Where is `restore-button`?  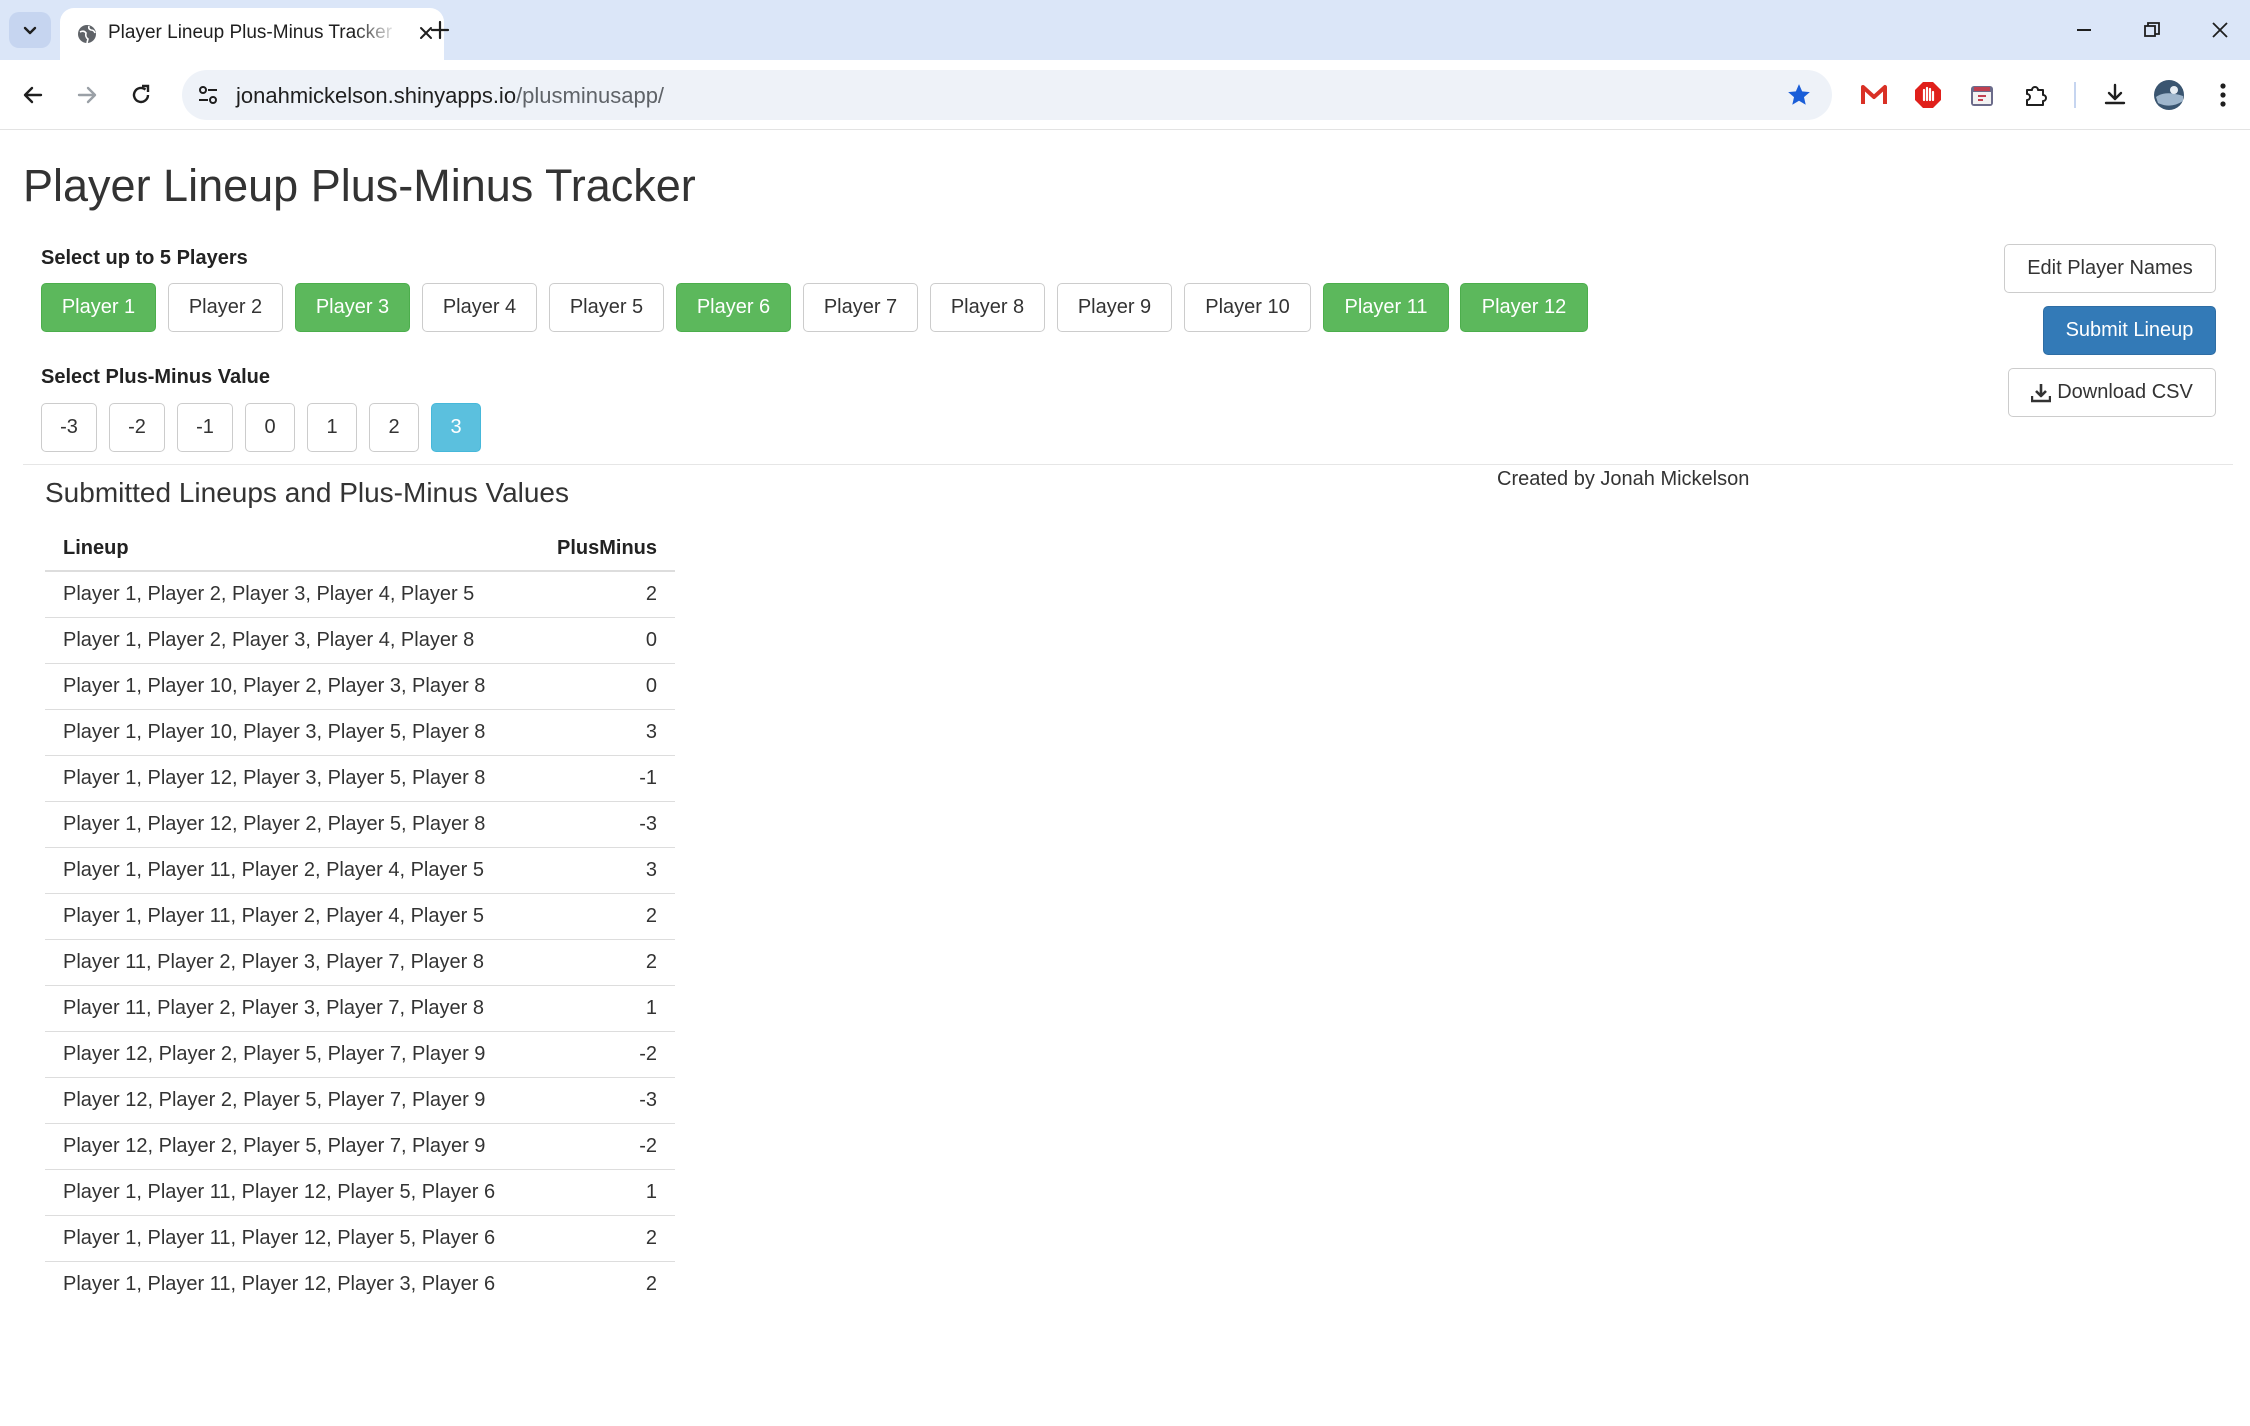 restore-button is located at coordinates (2152, 30).